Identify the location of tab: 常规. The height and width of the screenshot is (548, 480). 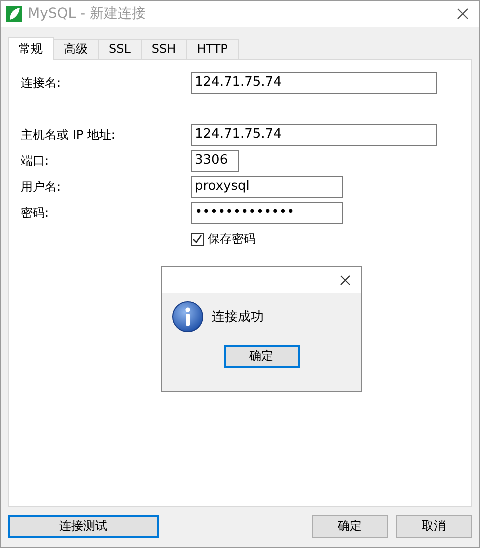
(31, 48).